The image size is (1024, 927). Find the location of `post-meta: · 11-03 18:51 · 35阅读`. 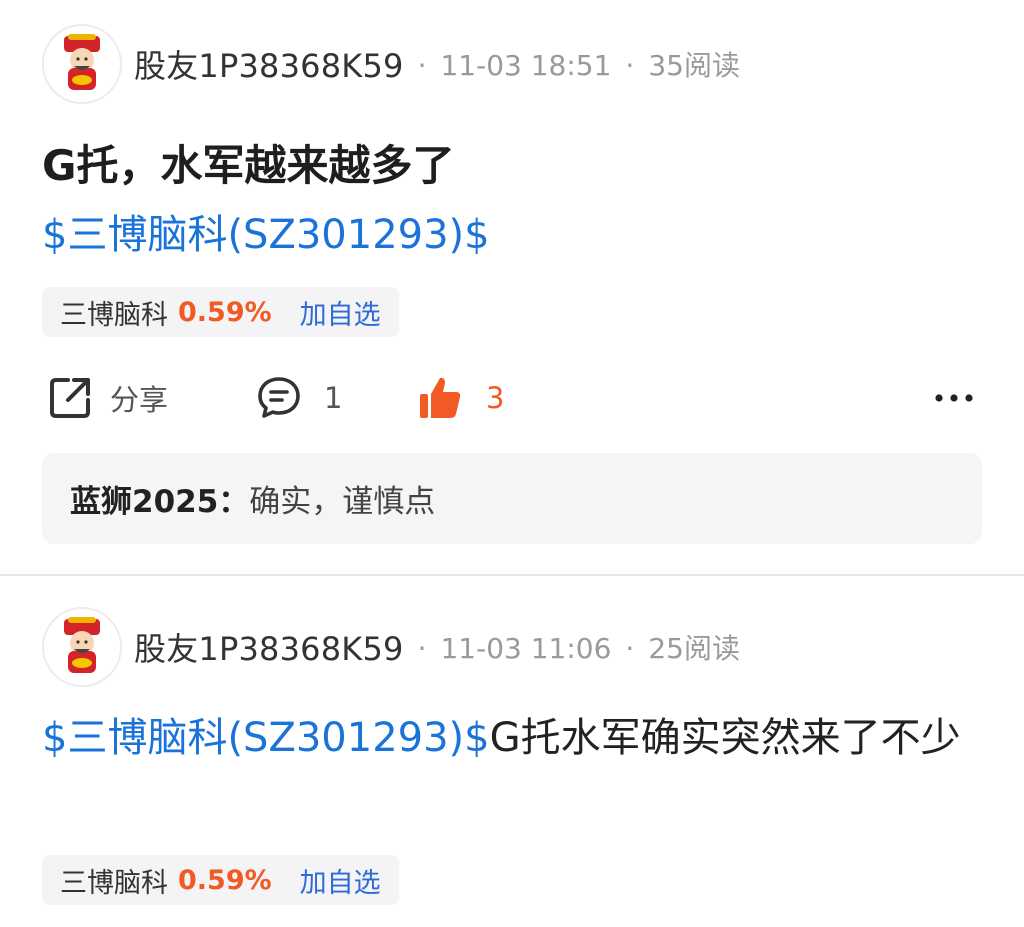

post-meta: · 11-03 18:51 · 35阅读 is located at coordinates (578, 65).